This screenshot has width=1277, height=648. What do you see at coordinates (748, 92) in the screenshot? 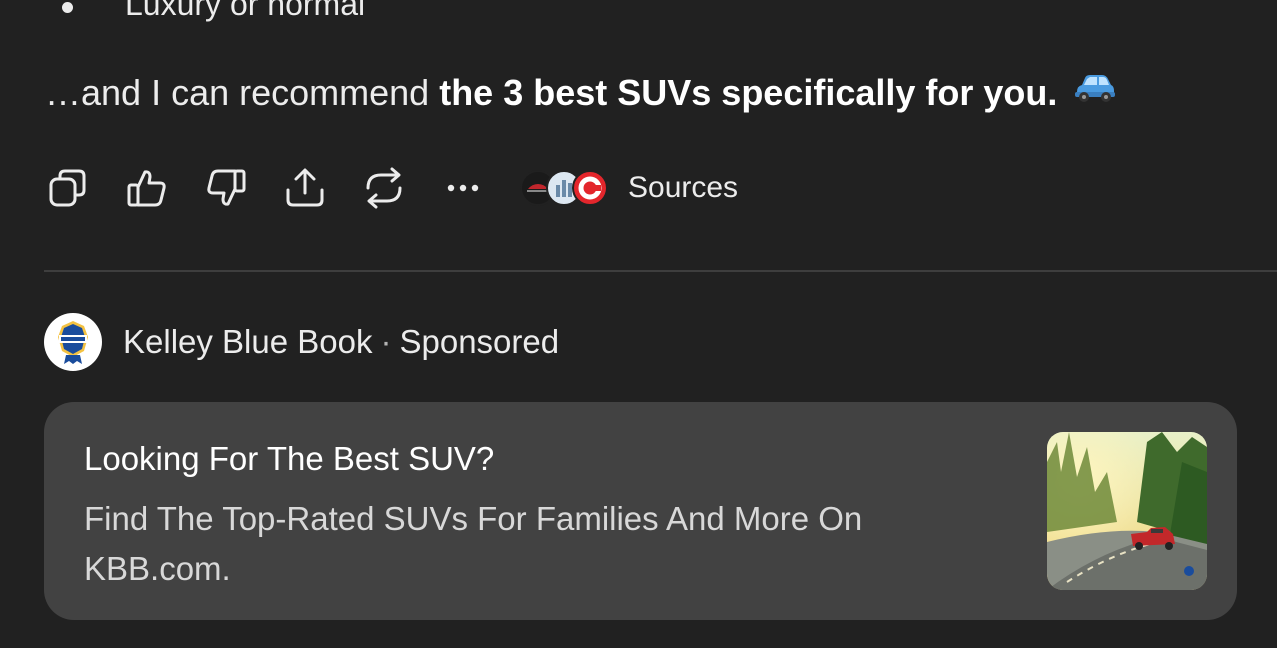
I see `message-bold-text: the 3 best SUVs specifically for you.` at bounding box center [748, 92].